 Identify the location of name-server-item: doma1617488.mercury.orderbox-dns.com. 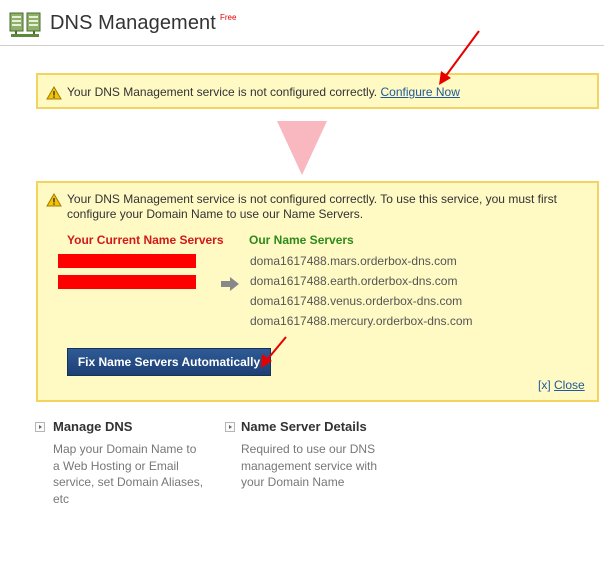
(361, 321).